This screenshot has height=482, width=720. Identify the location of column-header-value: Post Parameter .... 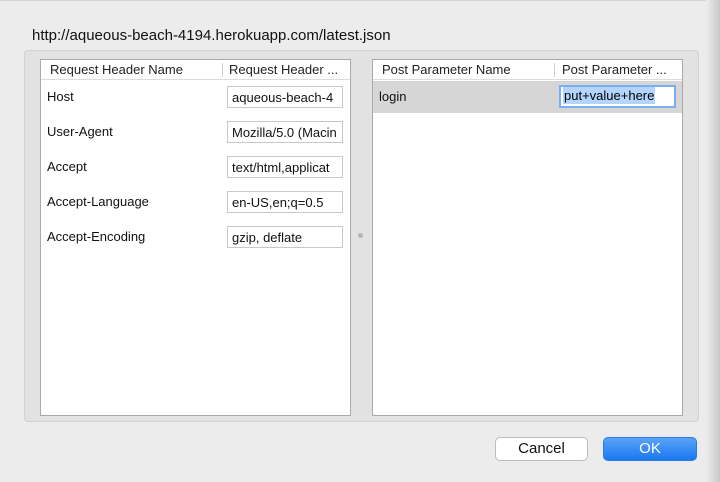
(620, 70).